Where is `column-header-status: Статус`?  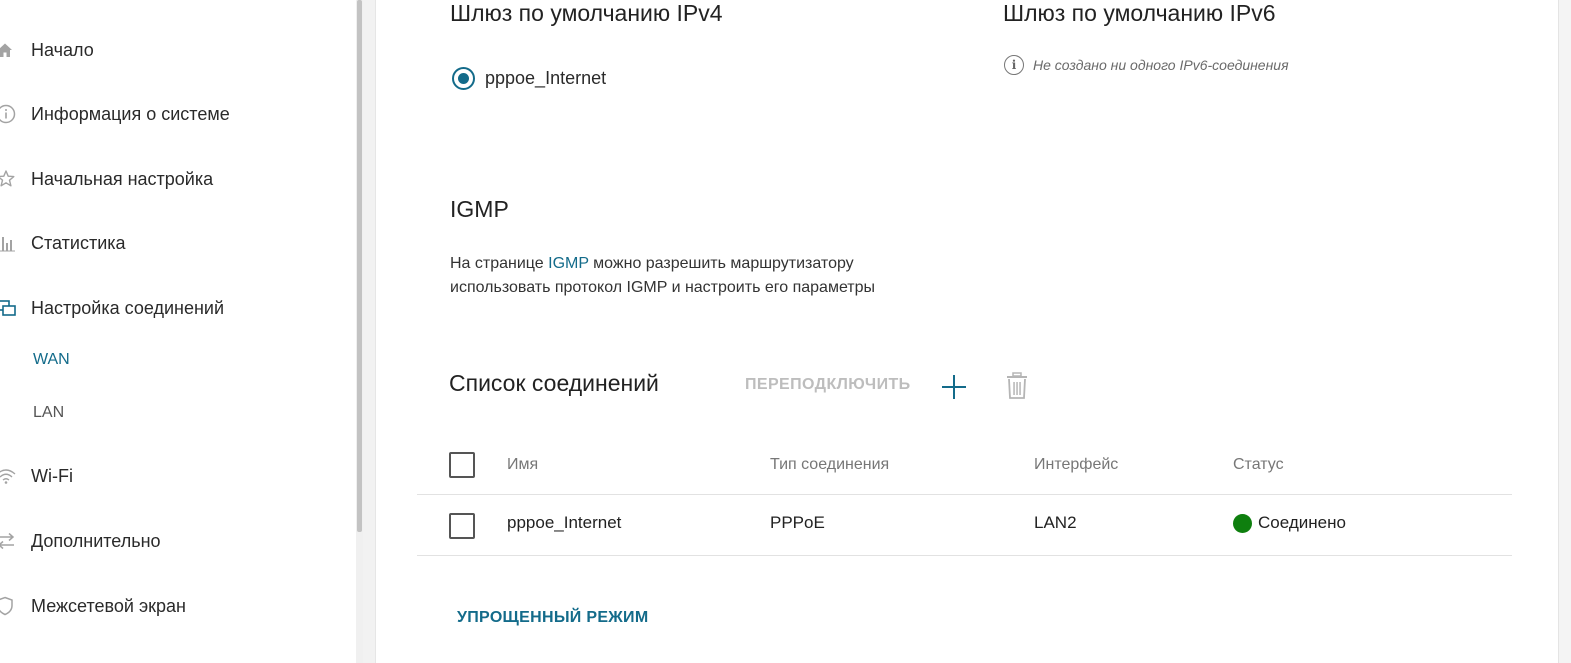 column-header-status: Статус is located at coordinates (1258, 465).